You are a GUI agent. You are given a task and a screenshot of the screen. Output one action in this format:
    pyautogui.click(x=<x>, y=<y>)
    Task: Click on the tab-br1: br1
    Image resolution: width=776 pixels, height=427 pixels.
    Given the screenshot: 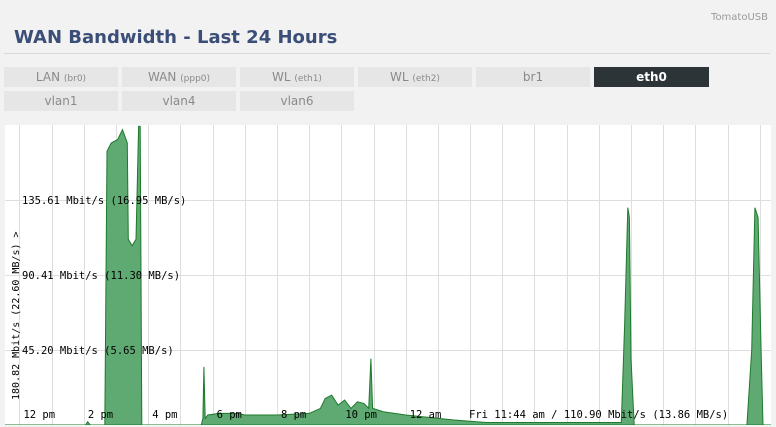 What is the action you would take?
    pyautogui.click(x=533, y=77)
    